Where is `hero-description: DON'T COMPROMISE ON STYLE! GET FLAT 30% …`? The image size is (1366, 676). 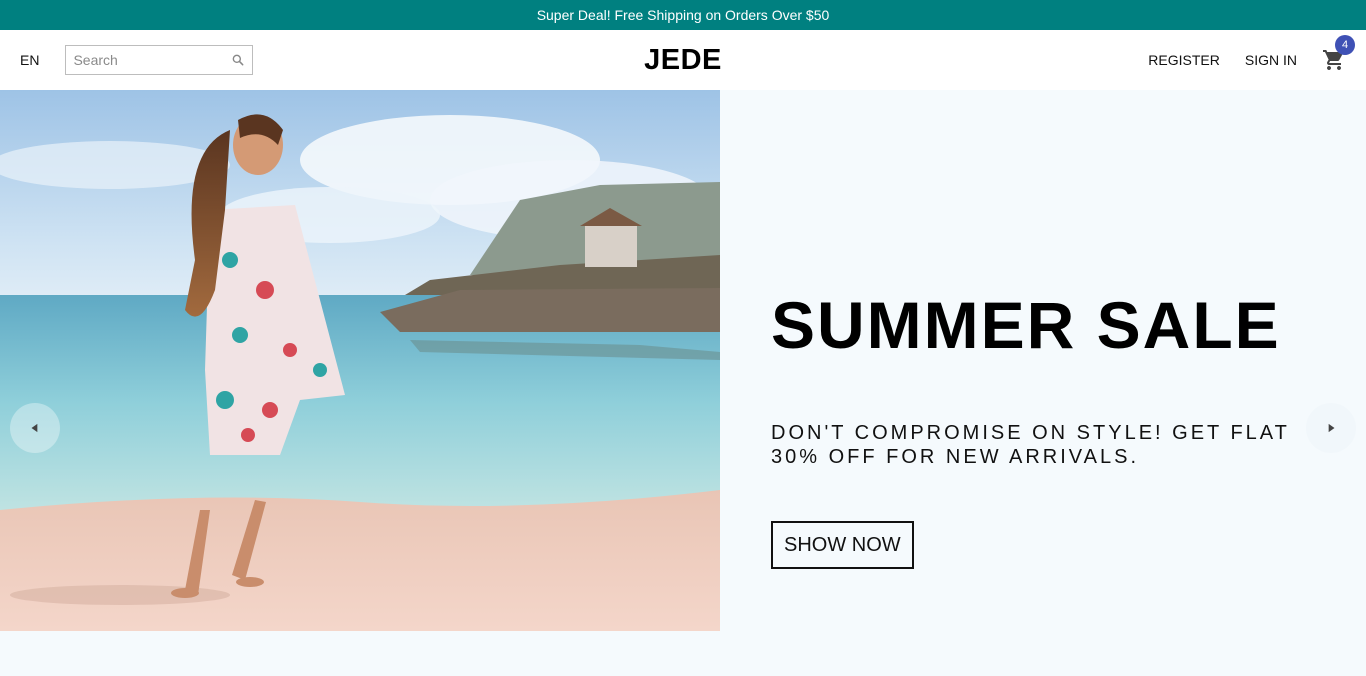
hero-description: DON'T COMPROMISE ON STYLE! GET FLAT 30% … is located at coordinates (1030, 445).